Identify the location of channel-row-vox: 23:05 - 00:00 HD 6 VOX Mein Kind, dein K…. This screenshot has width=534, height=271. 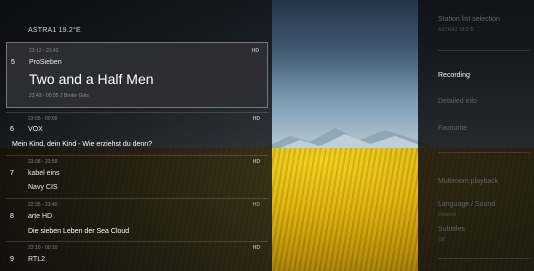
(137, 133).